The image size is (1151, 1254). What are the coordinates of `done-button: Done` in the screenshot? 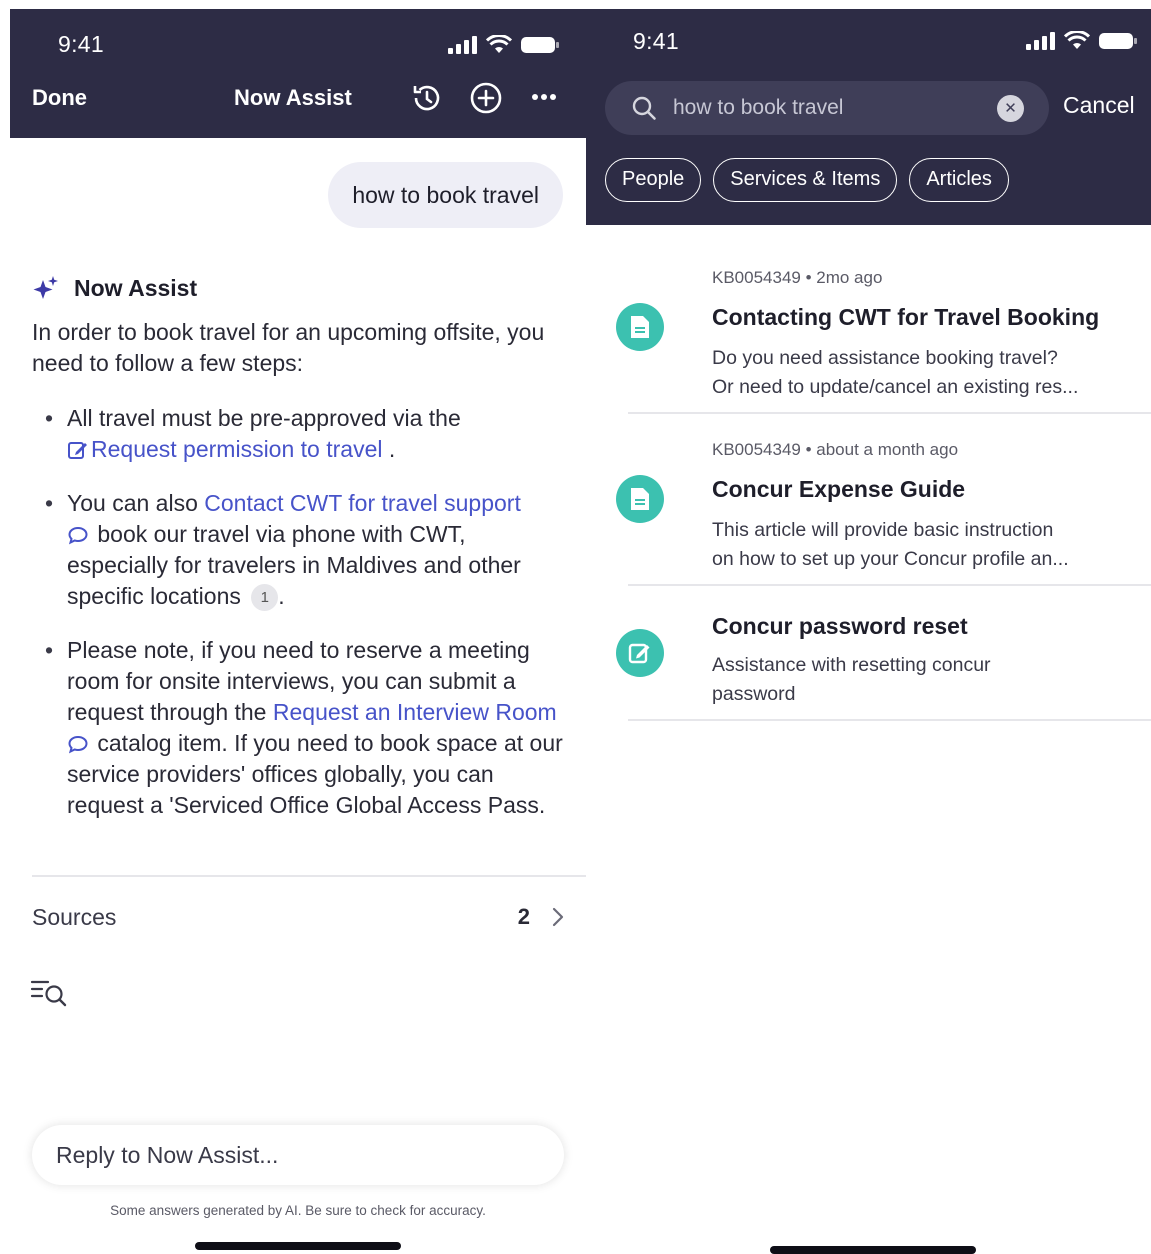 It's located at (59, 98).